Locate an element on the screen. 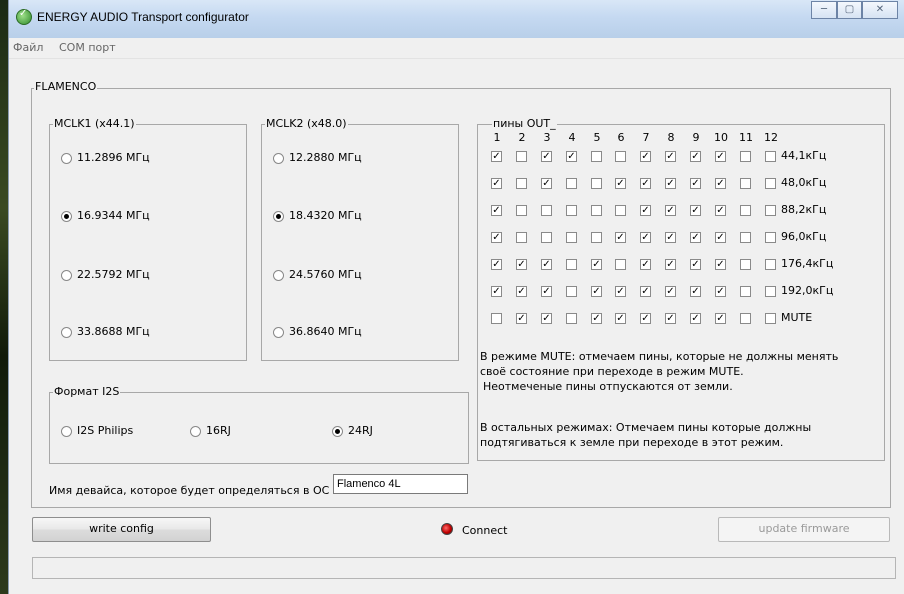 This screenshot has width=904, height=594. update-firmware-button: update firmware is located at coordinates (804, 529).